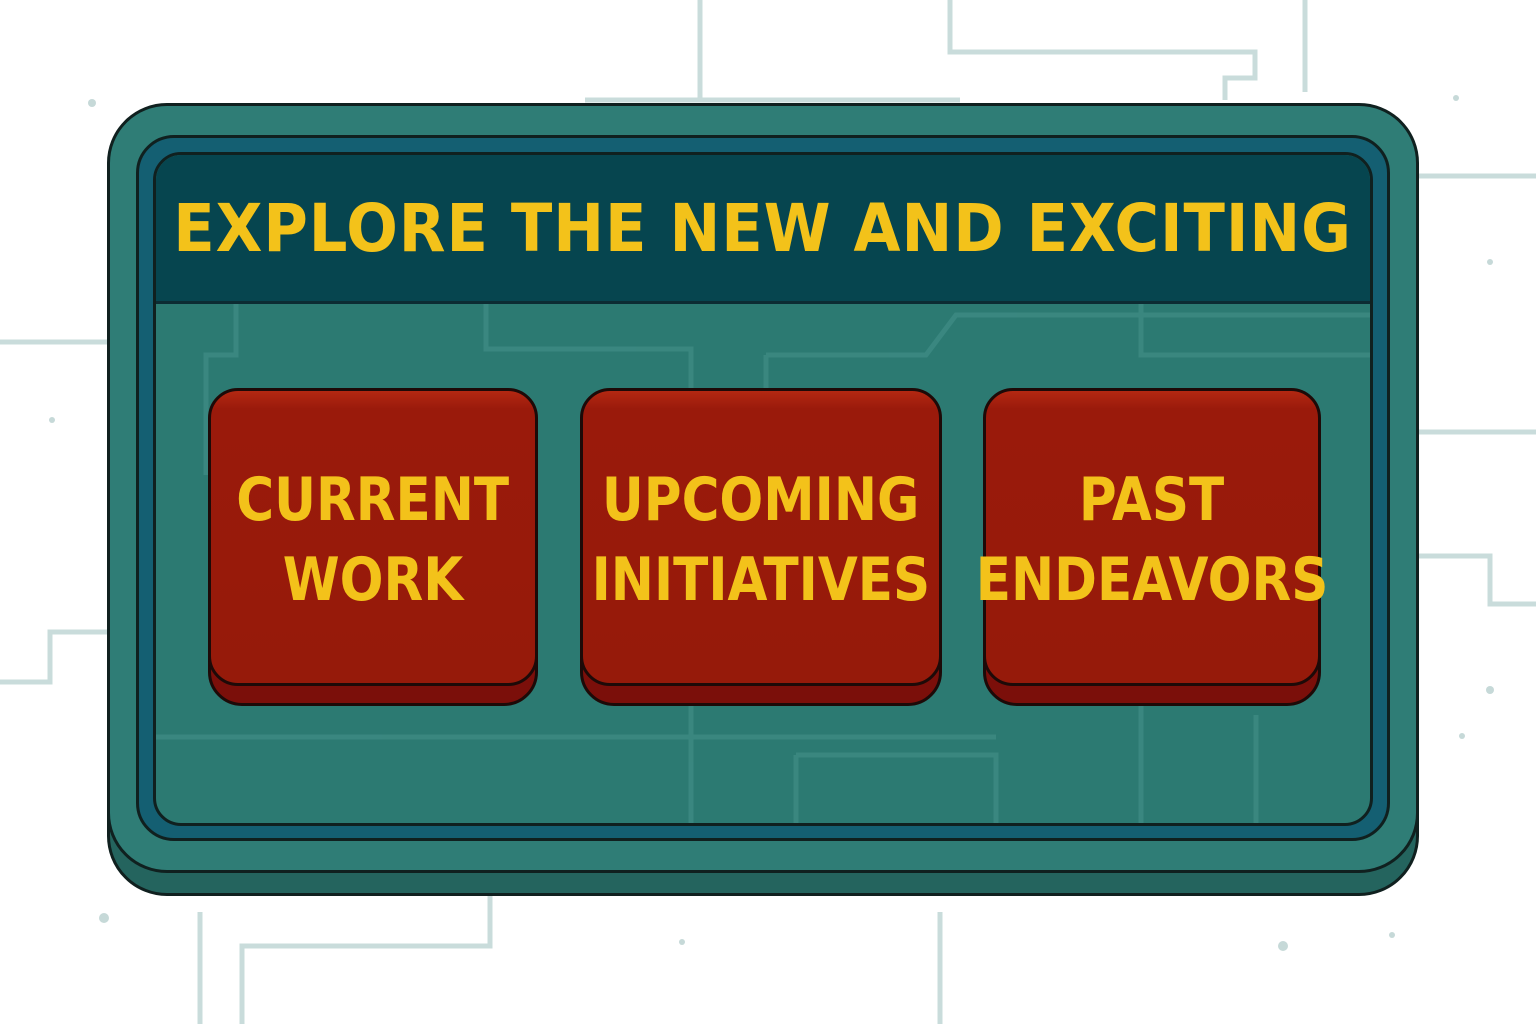 The image size is (1536, 1024). I want to click on button-face: PAST ENDEAVORS, so click(1152, 537).